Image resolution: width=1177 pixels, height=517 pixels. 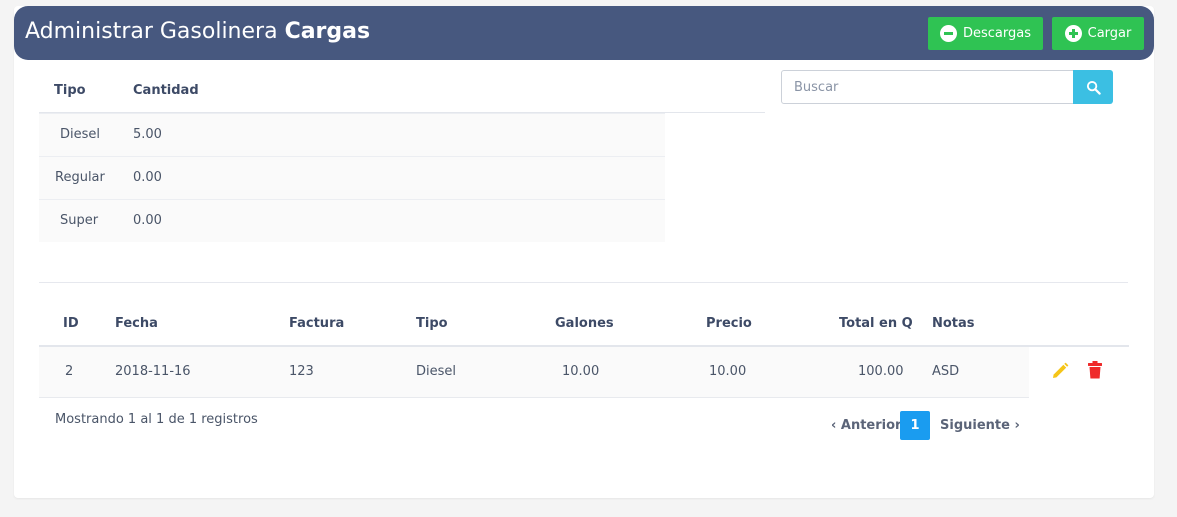 What do you see at coordinates (581, 371) in the screenshot?
I see `cell-galones: 10.00` at bounding box center [581, 371].